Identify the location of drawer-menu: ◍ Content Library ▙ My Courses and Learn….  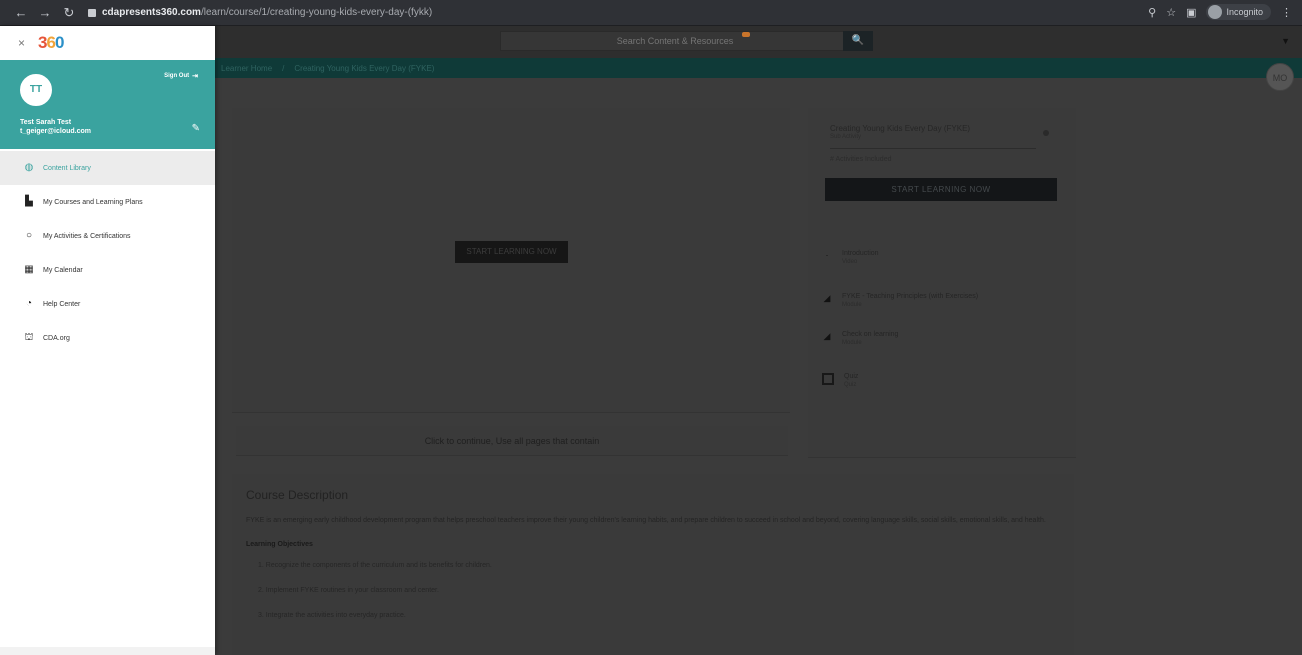
(107, 253).